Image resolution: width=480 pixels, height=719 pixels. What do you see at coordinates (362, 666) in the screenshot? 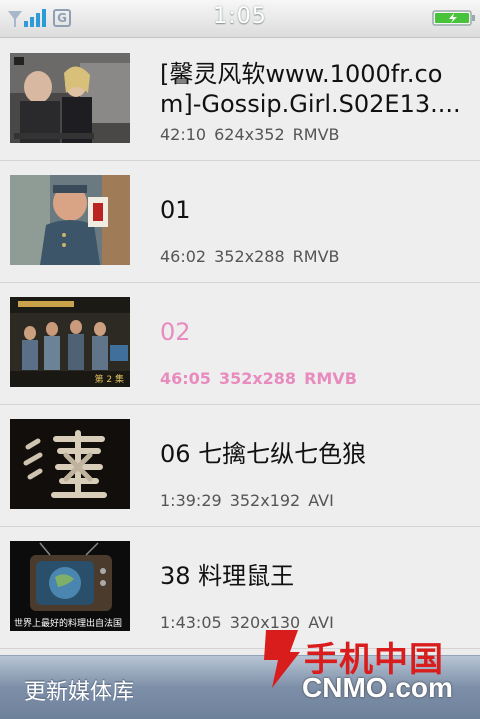
I see `cnmo-watermark-logo: 手机中国 CNMO.com` at bounding box center [362, 666].